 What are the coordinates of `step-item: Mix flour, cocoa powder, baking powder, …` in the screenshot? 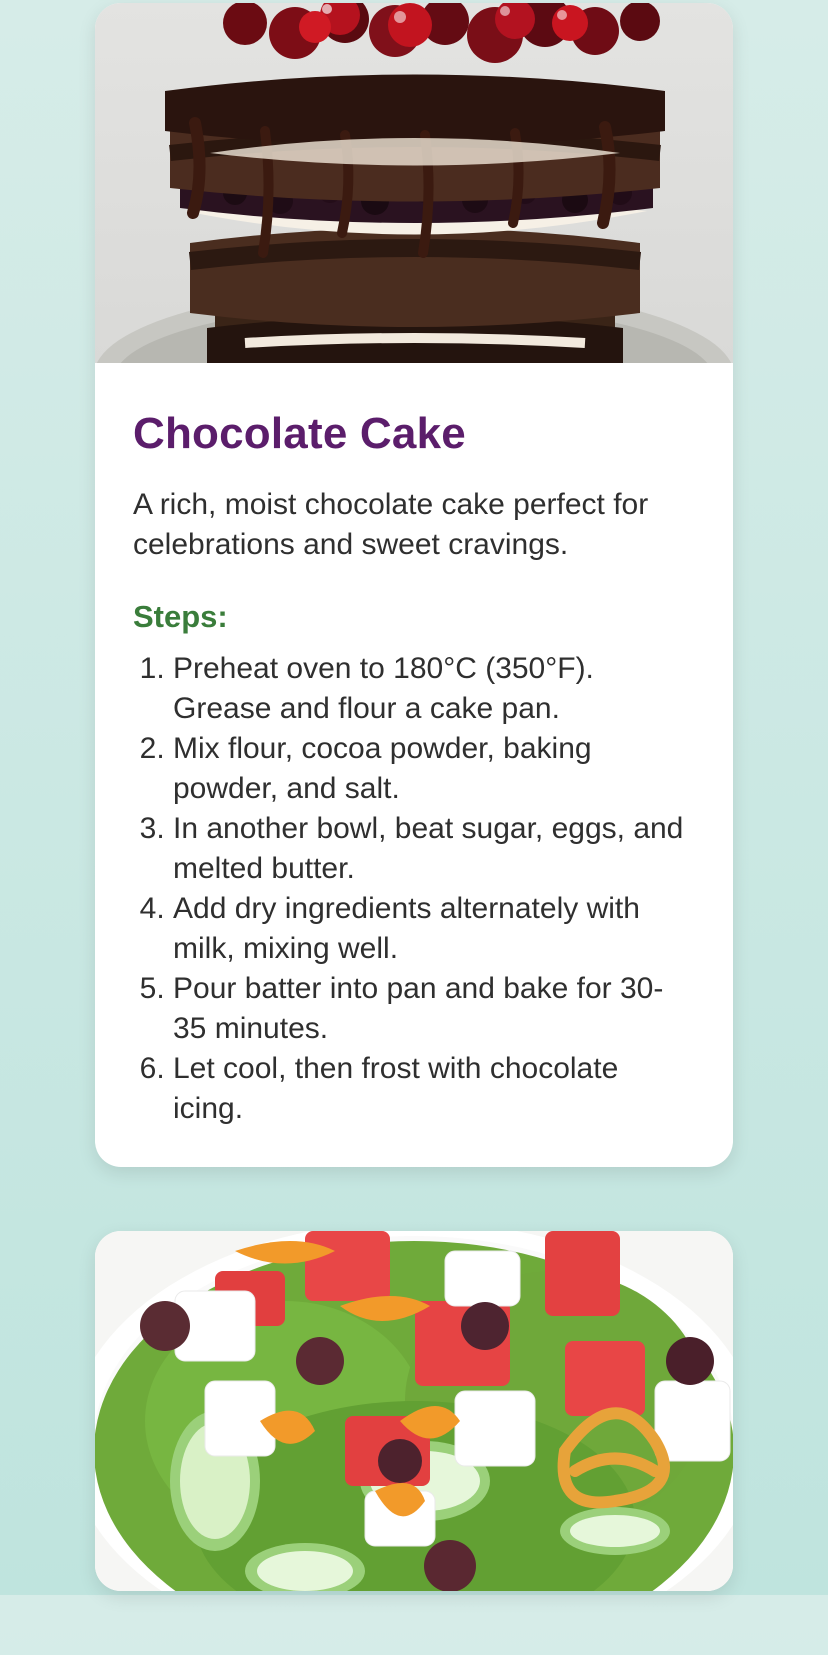 It's located at (434, 769).